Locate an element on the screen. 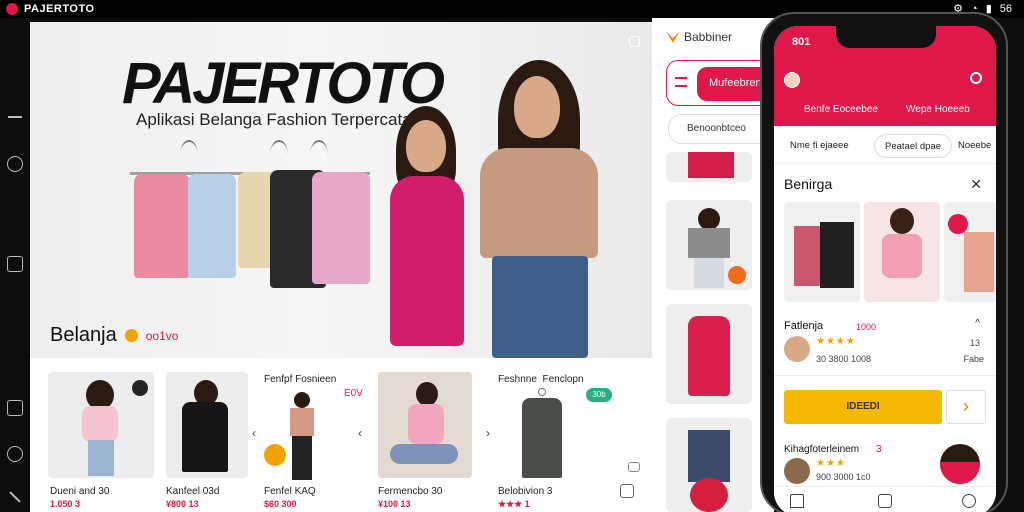 This screenshot has width=1024, height=512. next-arrow-icon: › is located at coordinates (488, 433).